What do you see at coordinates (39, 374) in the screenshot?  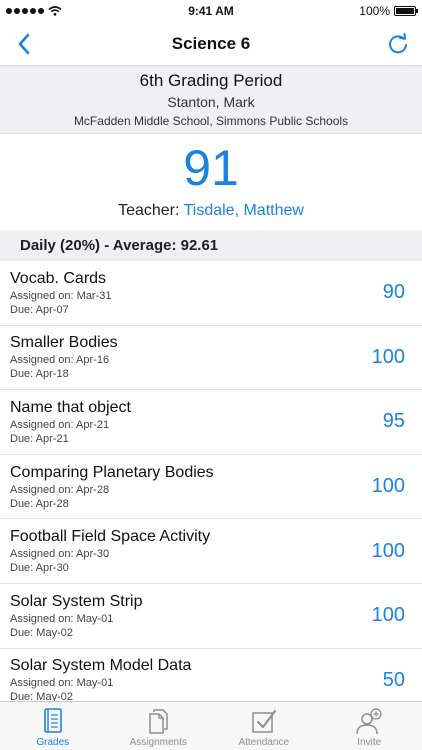 I see `due-date: Due: Apr-18` at bounding box center [39, 374].